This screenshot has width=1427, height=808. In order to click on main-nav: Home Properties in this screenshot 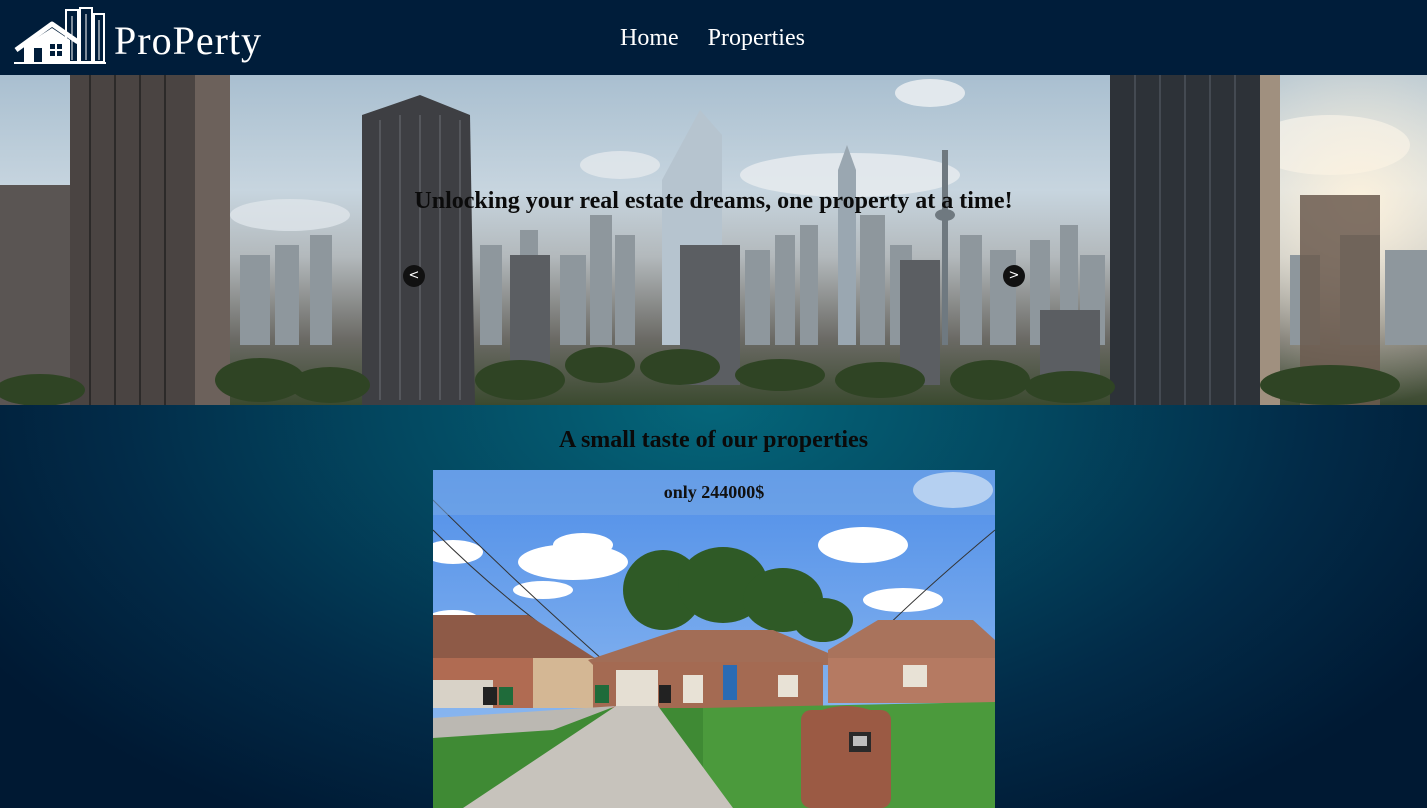, I will do `click(712, 38)`.